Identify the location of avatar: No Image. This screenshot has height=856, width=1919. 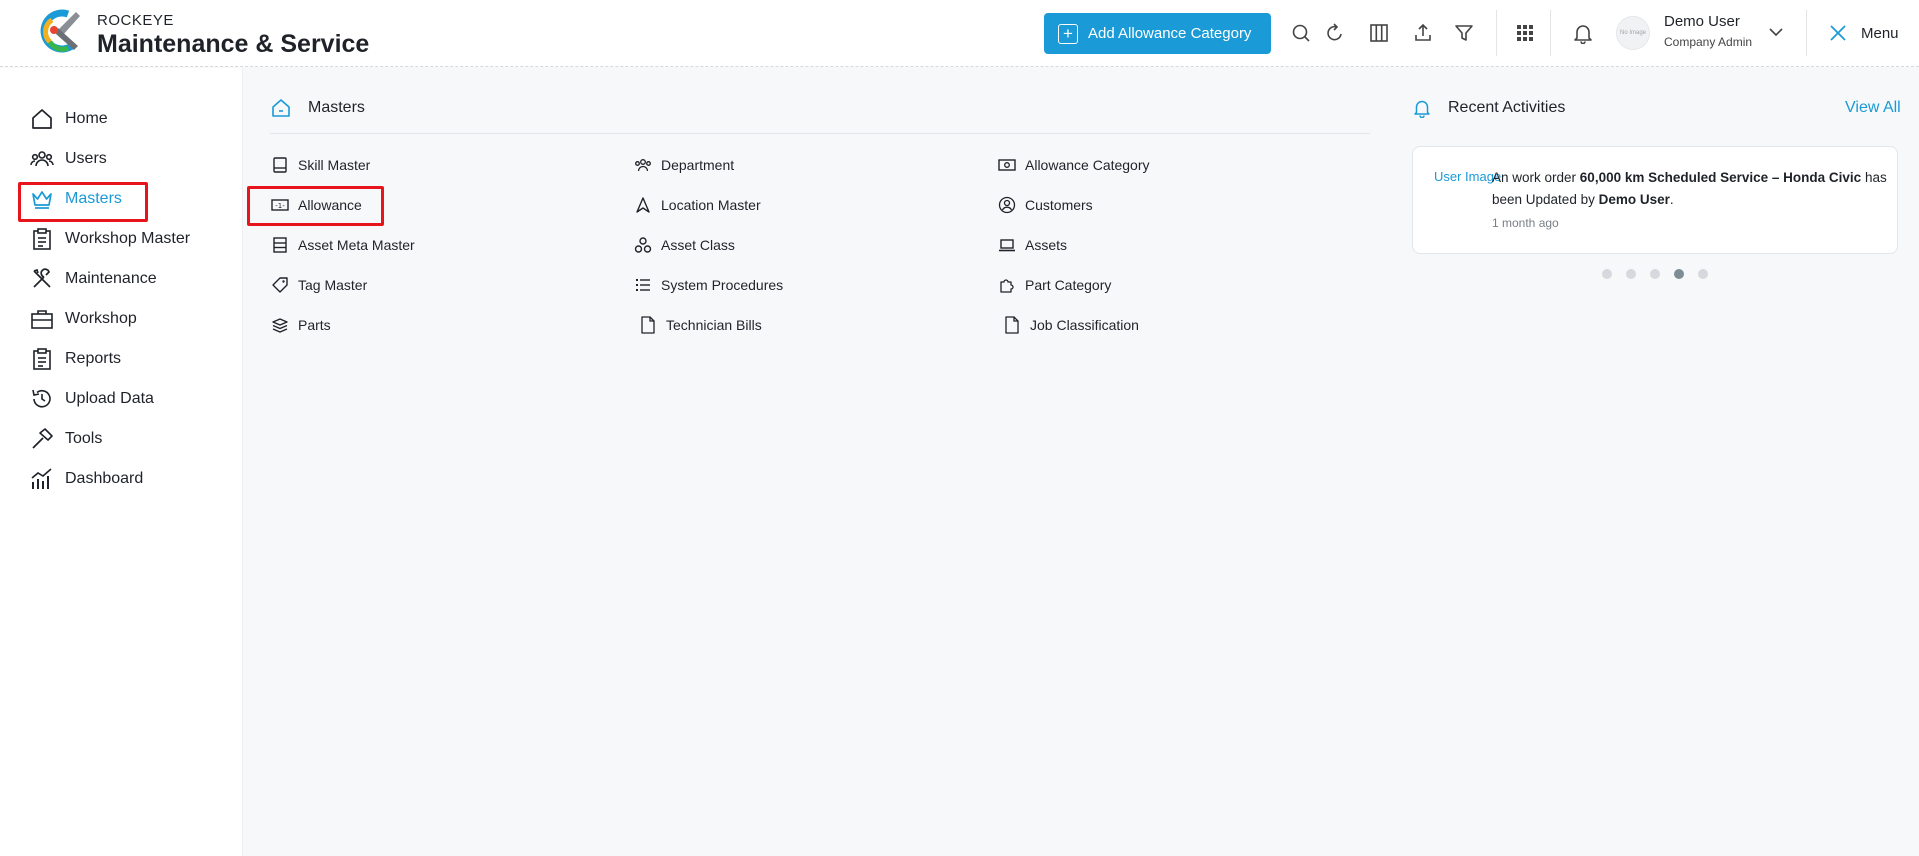
(1633, 33).